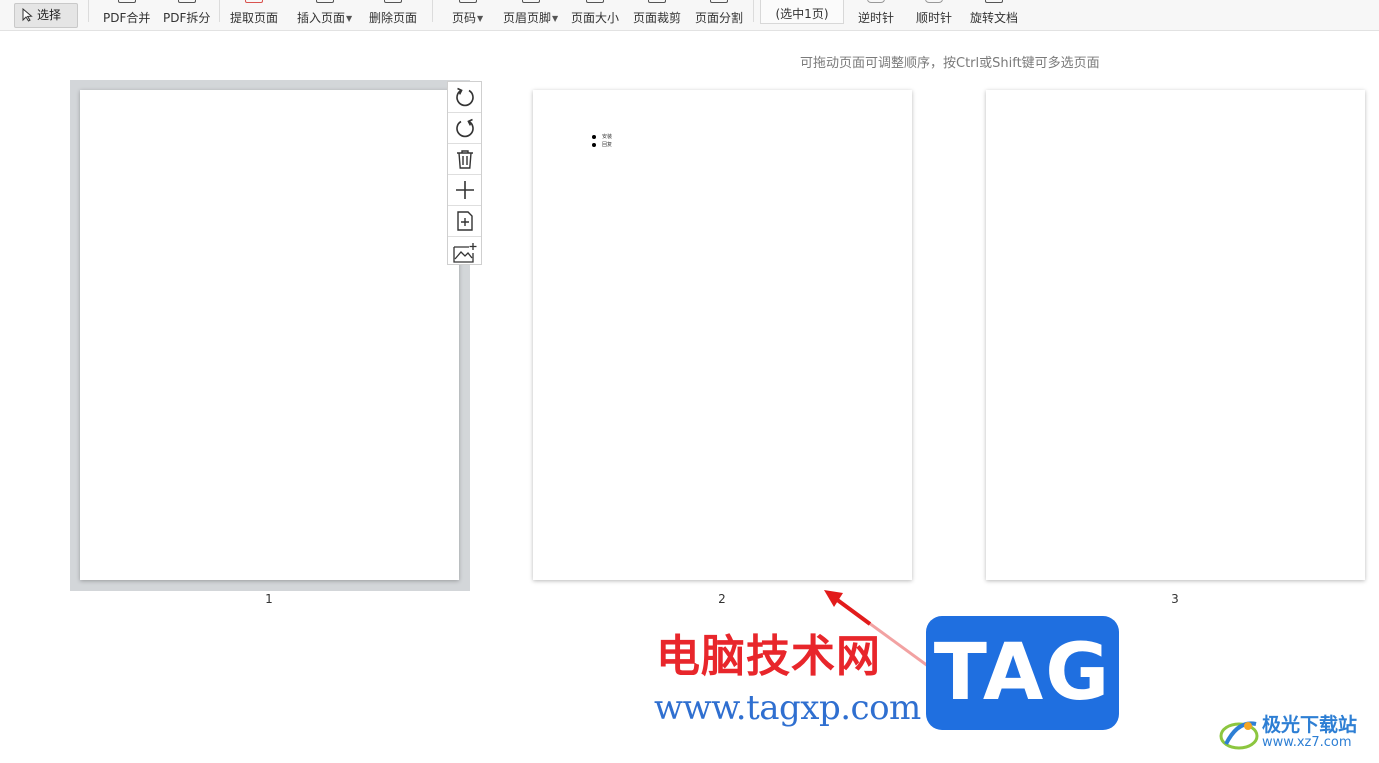 The width and height of the screenshot is (1379, 763). I want to click on cursor-icon, so click(27, 14).